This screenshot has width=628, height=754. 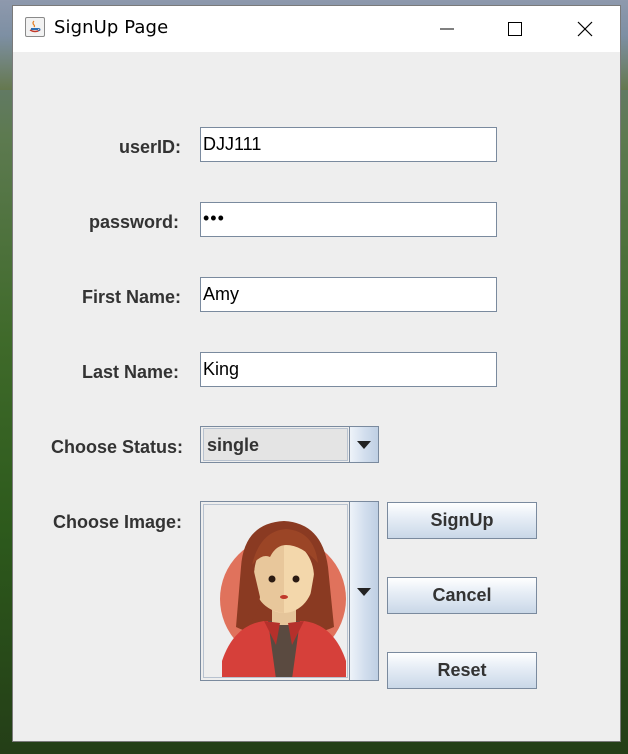 What do you see at coordinates (131, 297) in the screenshot?
I see `first-name-label: First Name:` at bounding box center [131, 297].